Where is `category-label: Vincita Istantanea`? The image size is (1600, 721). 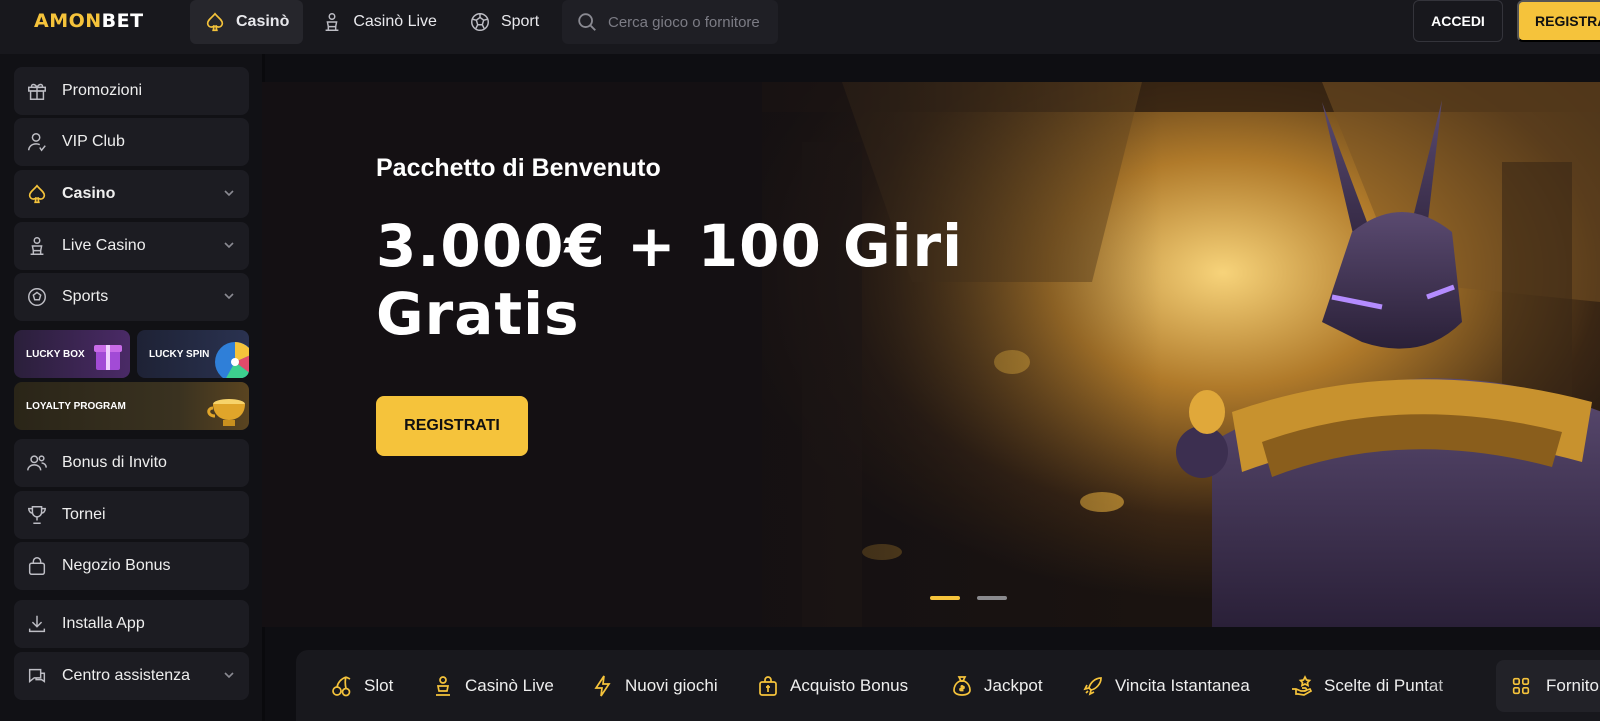
category-label: Vincita Istantanea is located at coordinates (1182, 685).